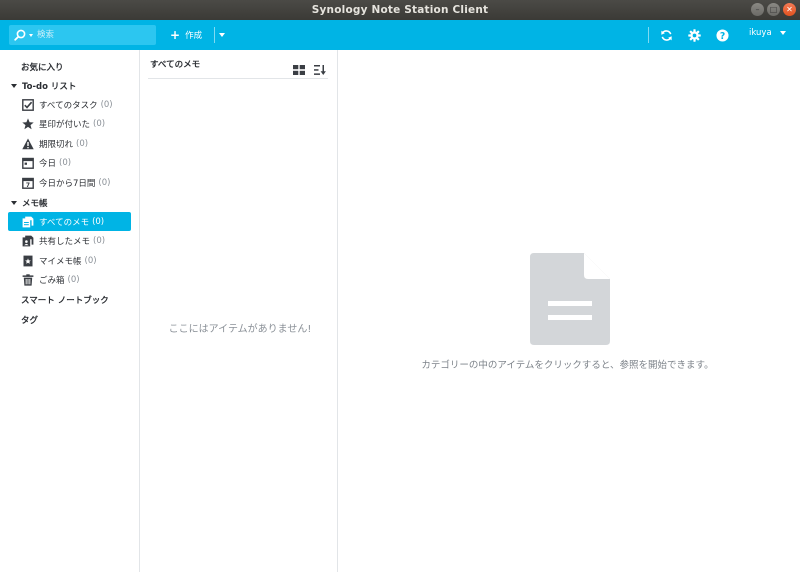 The width and height of the screenshot is (800, 572). I want to click on calendar-week-icon: 7, so click(28, 183).